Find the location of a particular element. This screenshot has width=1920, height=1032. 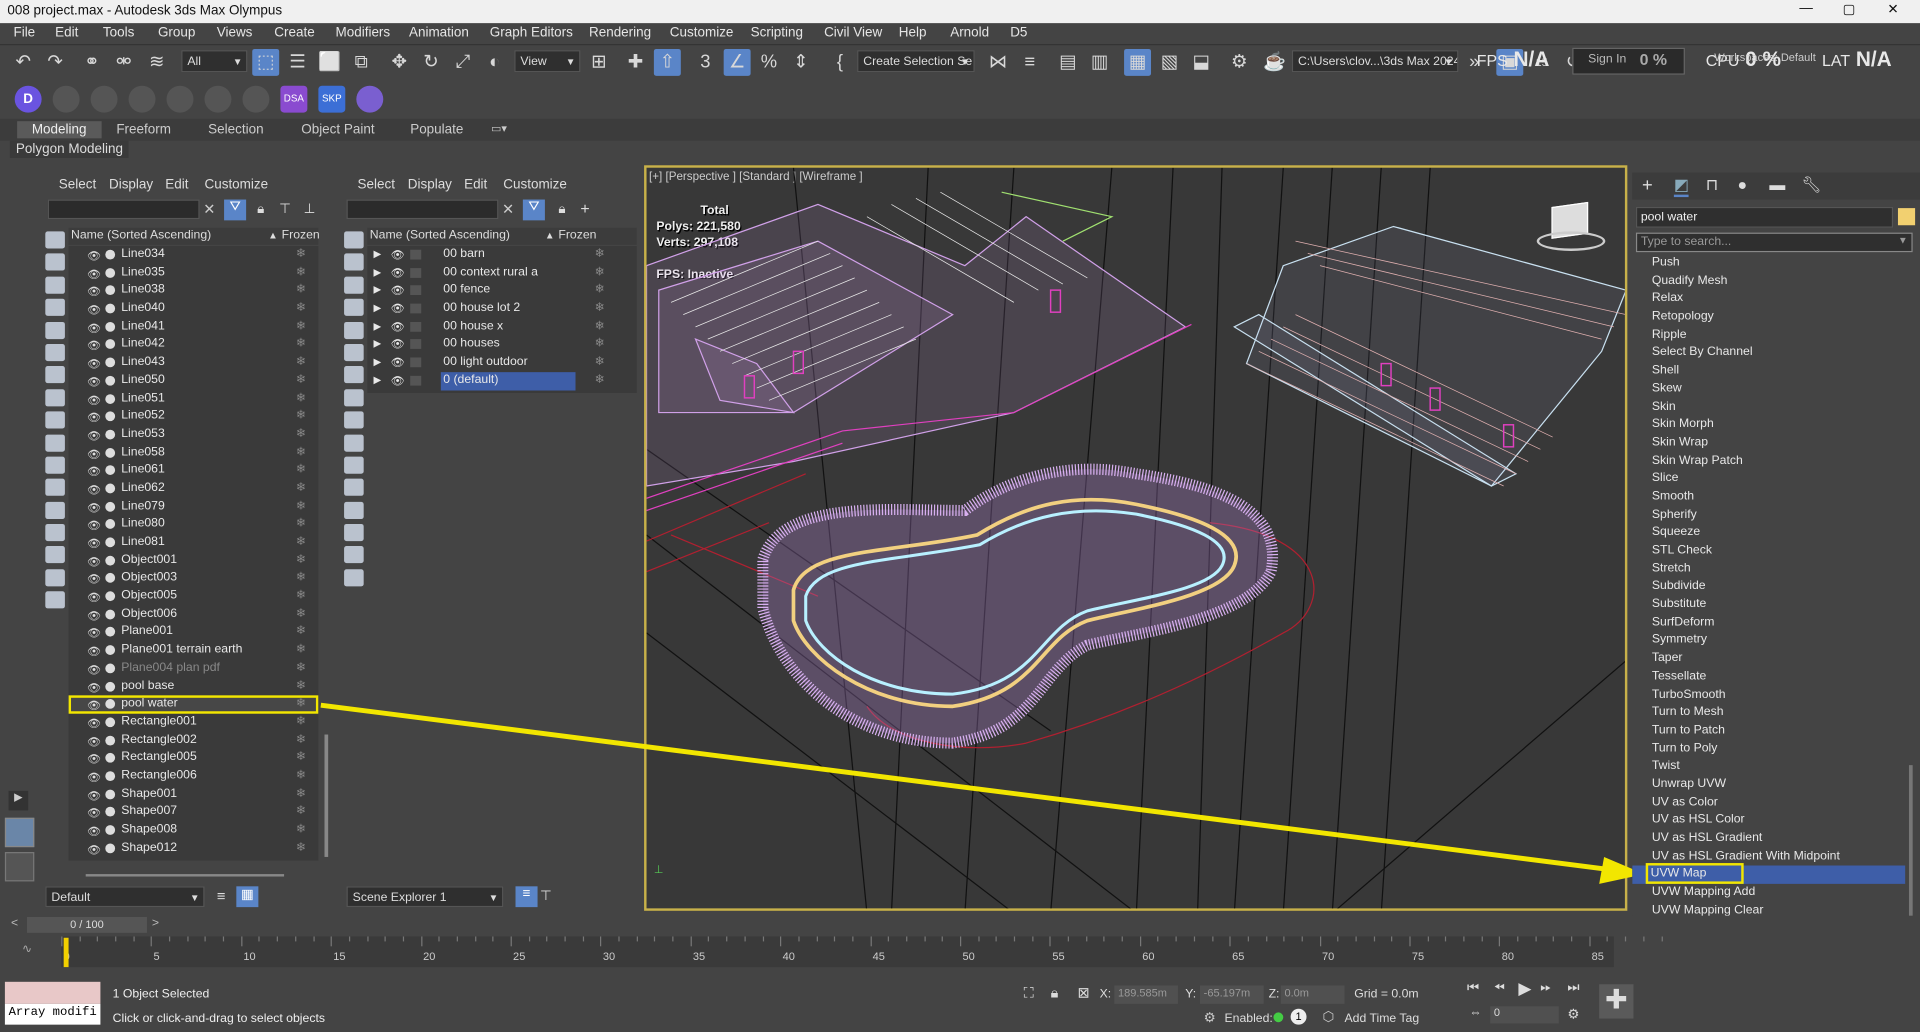

sx2-col-frozen: Frozen is located at coordinates (577, 236).